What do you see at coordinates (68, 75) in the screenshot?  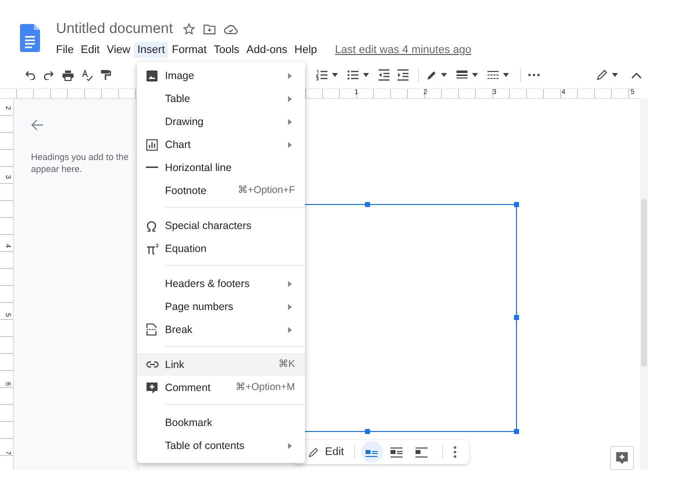 I see `print-icon` at bounding box center [68, 75].